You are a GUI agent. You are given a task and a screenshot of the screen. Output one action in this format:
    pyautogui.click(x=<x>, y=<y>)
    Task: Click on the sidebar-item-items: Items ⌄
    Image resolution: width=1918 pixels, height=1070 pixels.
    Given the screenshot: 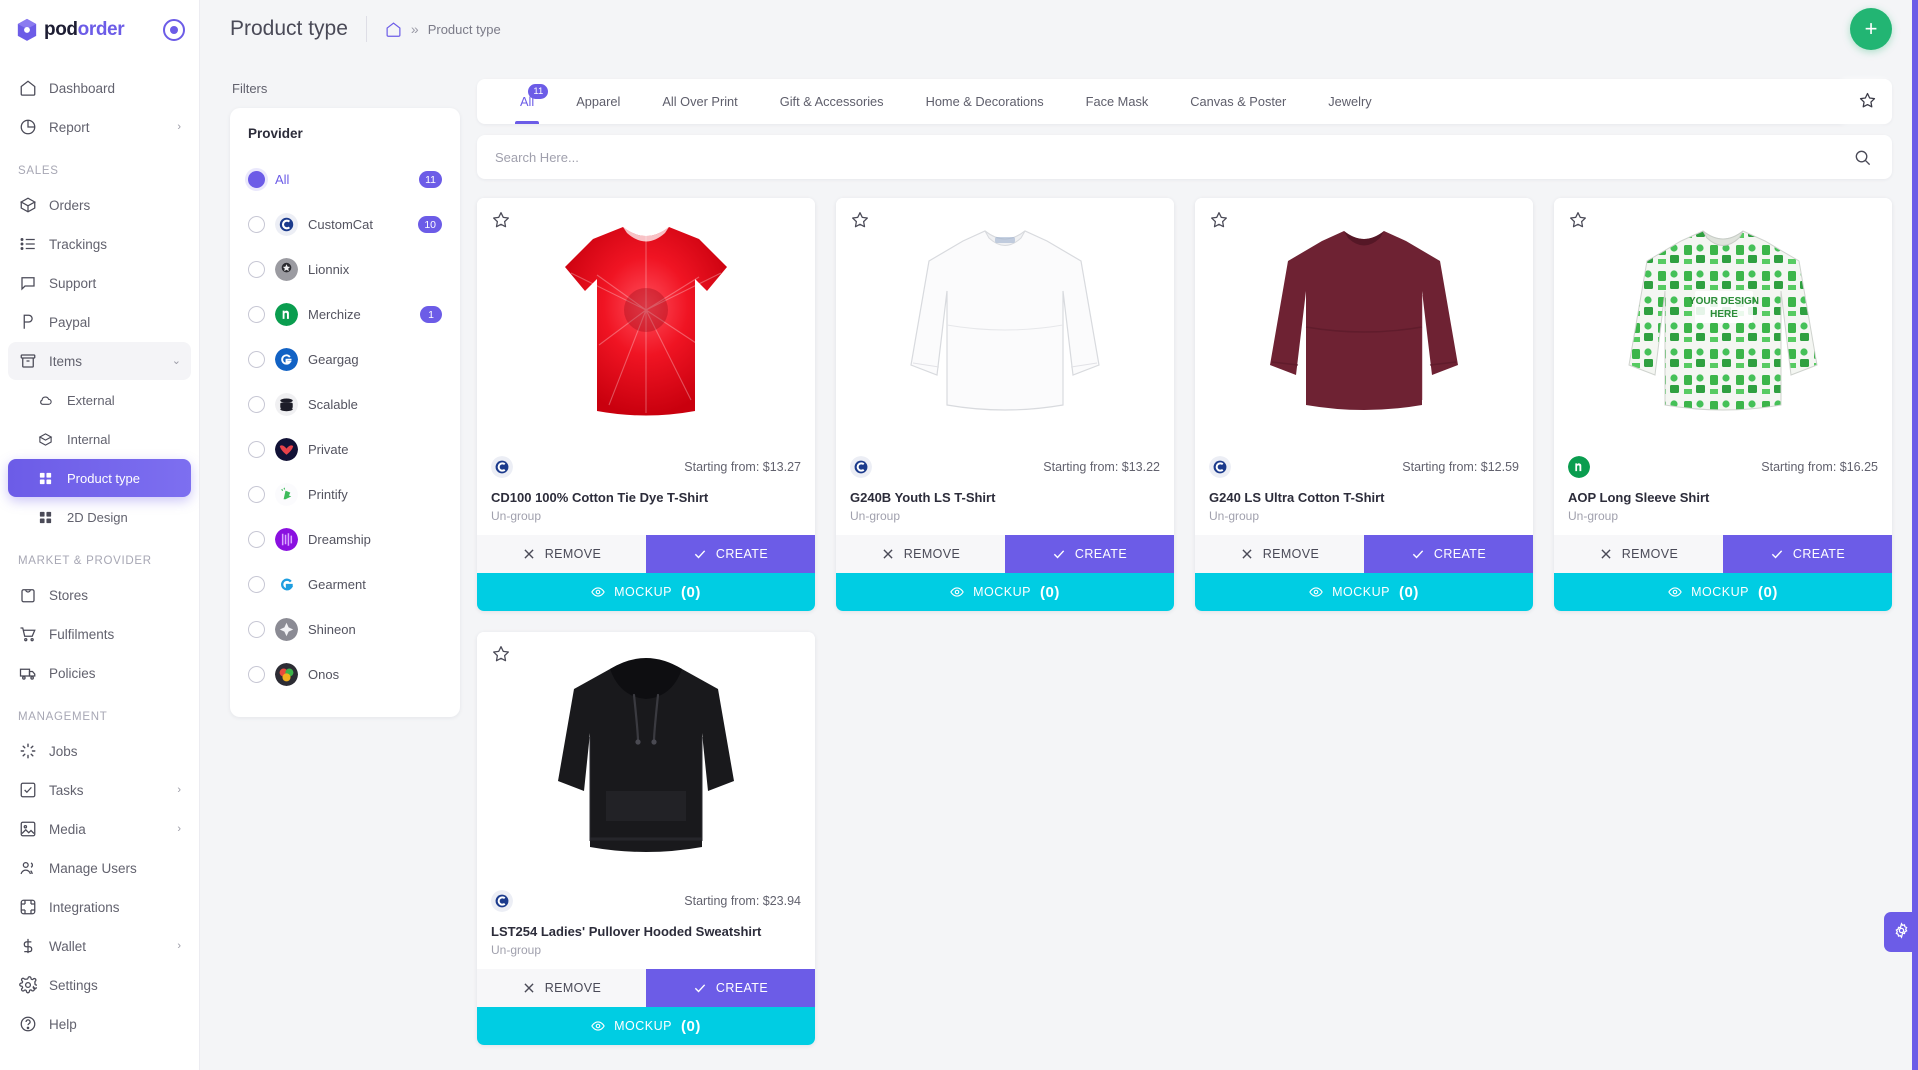 What is the action you would take?
    pyautogui.click(x=99, y=361)
    